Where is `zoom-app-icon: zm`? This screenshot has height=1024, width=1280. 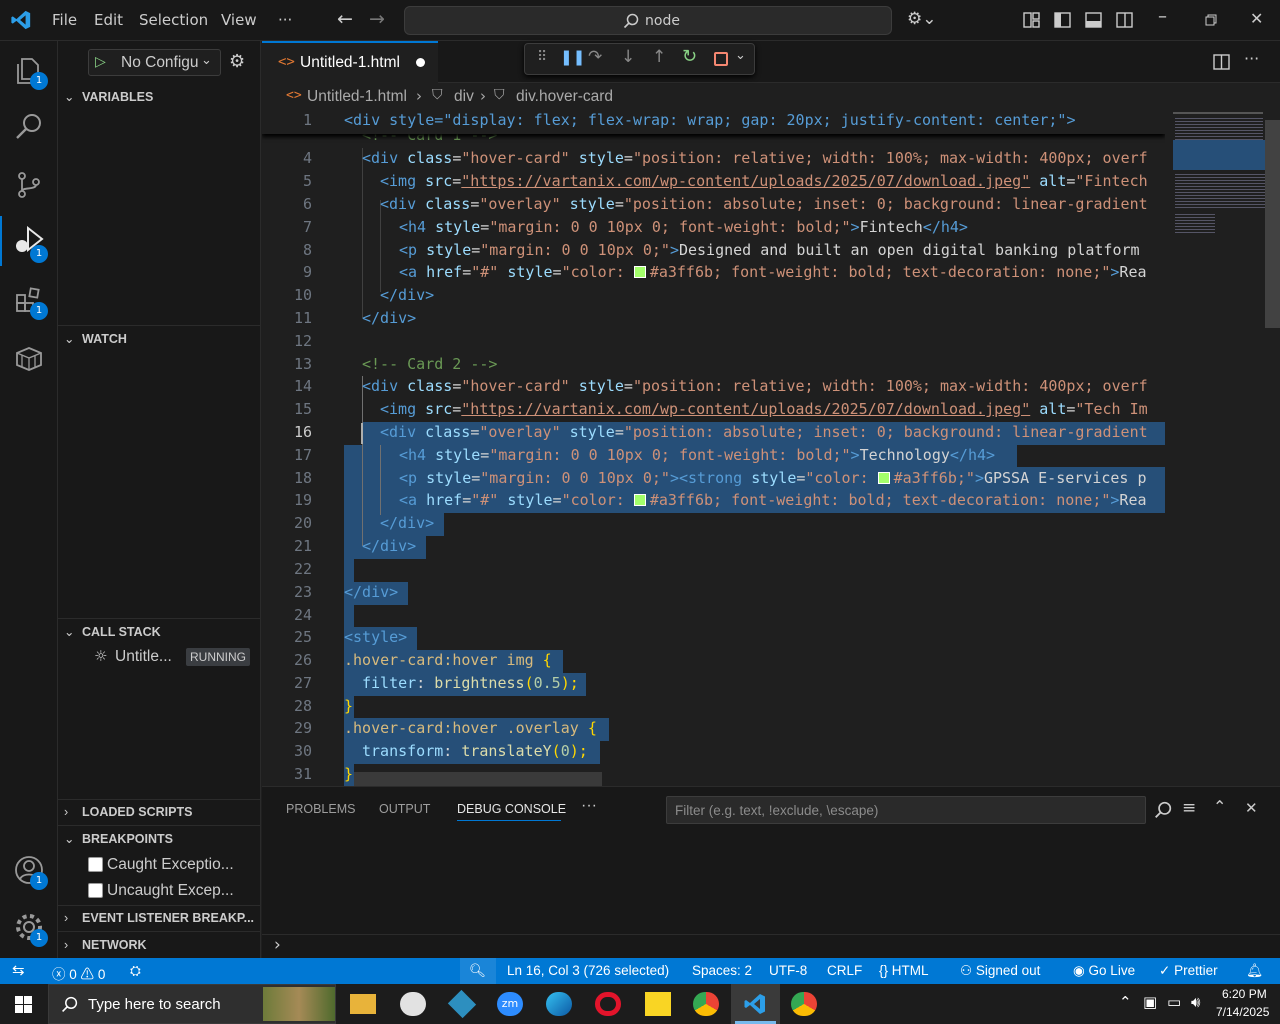
zoom-app-icon: zm is located at coordinates (510, 1004).